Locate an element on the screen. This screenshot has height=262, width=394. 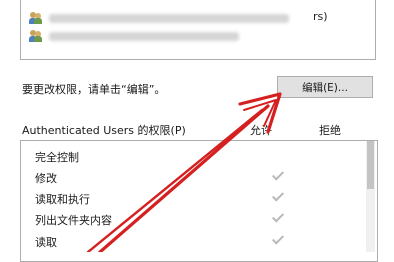
change-permissions-hint: 要更改权限，请单击“编辑”。 is located at coordinates (94, 89).